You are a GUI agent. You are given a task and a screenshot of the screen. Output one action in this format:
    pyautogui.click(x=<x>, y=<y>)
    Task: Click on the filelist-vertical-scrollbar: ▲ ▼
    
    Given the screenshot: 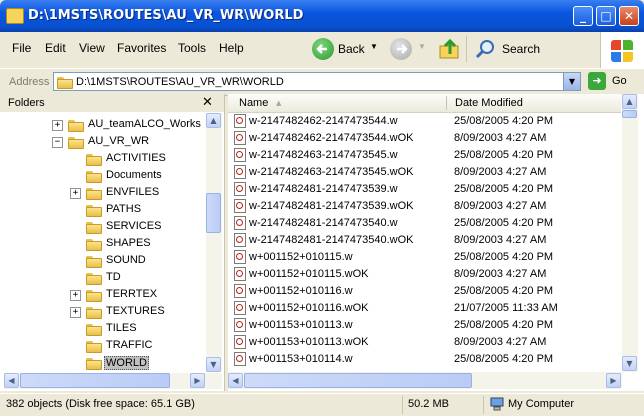 What is the action you would take?
    pyautogui.click(x=630, y=233)
    